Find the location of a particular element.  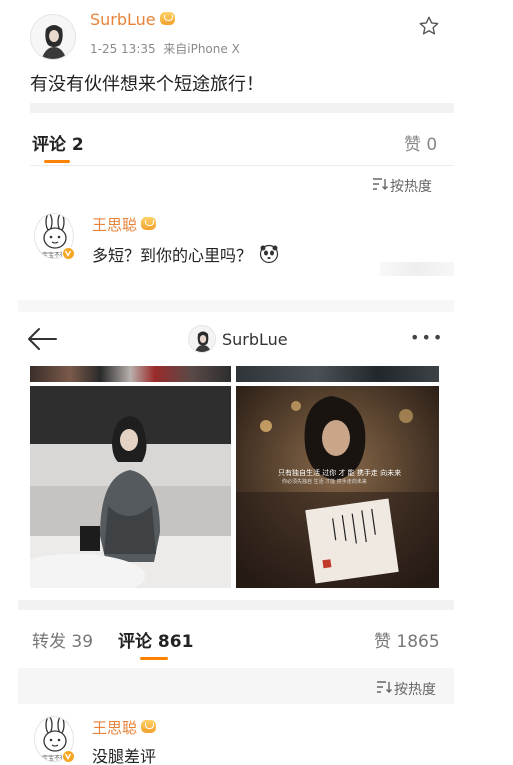

sort-button-top: 按热度 is located at coordinates (402, 185).